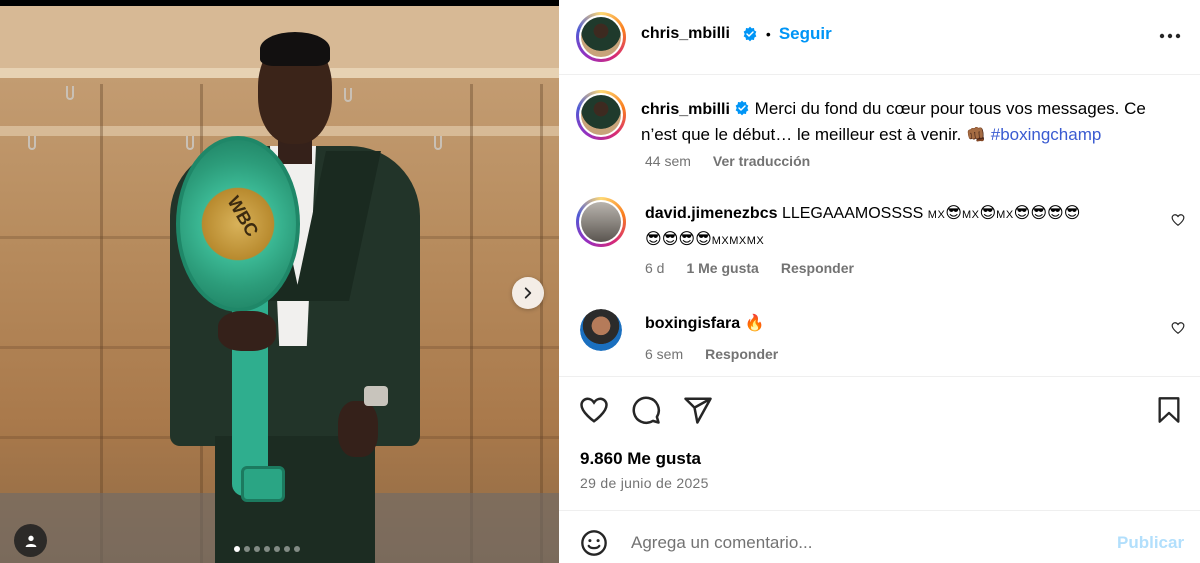 The image size is (1200, 563). Describe the element at coordinates (761, 161) in the screenshot. I see `translate-link: Ver traducción` at that location.